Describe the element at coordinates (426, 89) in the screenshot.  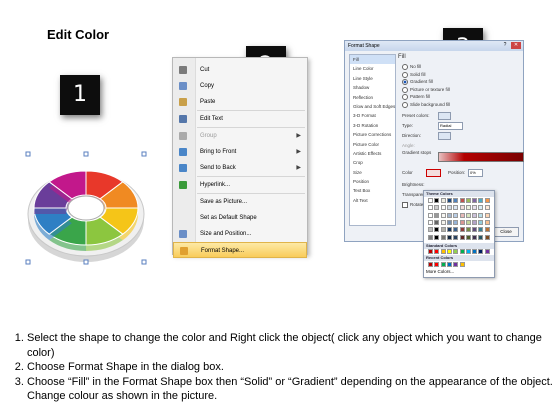
I see `fill-option-radio: Picture or texture fill` at that location.